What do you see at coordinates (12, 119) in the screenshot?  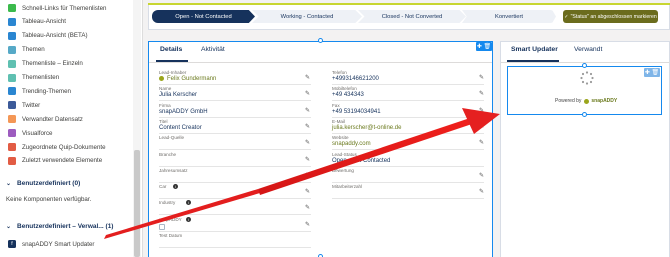 I see `related-record-icon` at bounding box center [12, 119].